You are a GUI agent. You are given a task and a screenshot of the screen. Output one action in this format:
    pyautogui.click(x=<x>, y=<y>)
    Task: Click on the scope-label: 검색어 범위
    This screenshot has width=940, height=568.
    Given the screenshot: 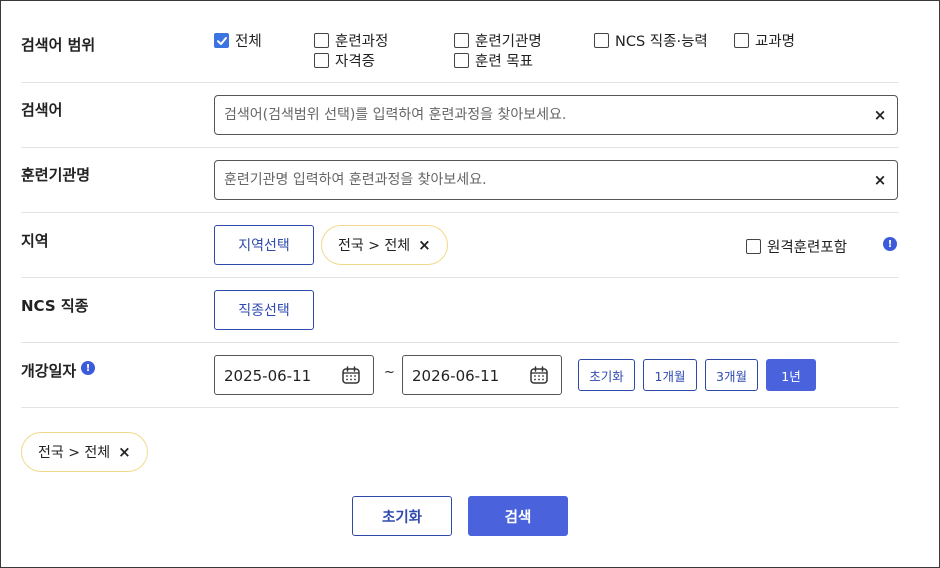 What is the action you would take?
    pyautogui.click(x=58, y=45)
    